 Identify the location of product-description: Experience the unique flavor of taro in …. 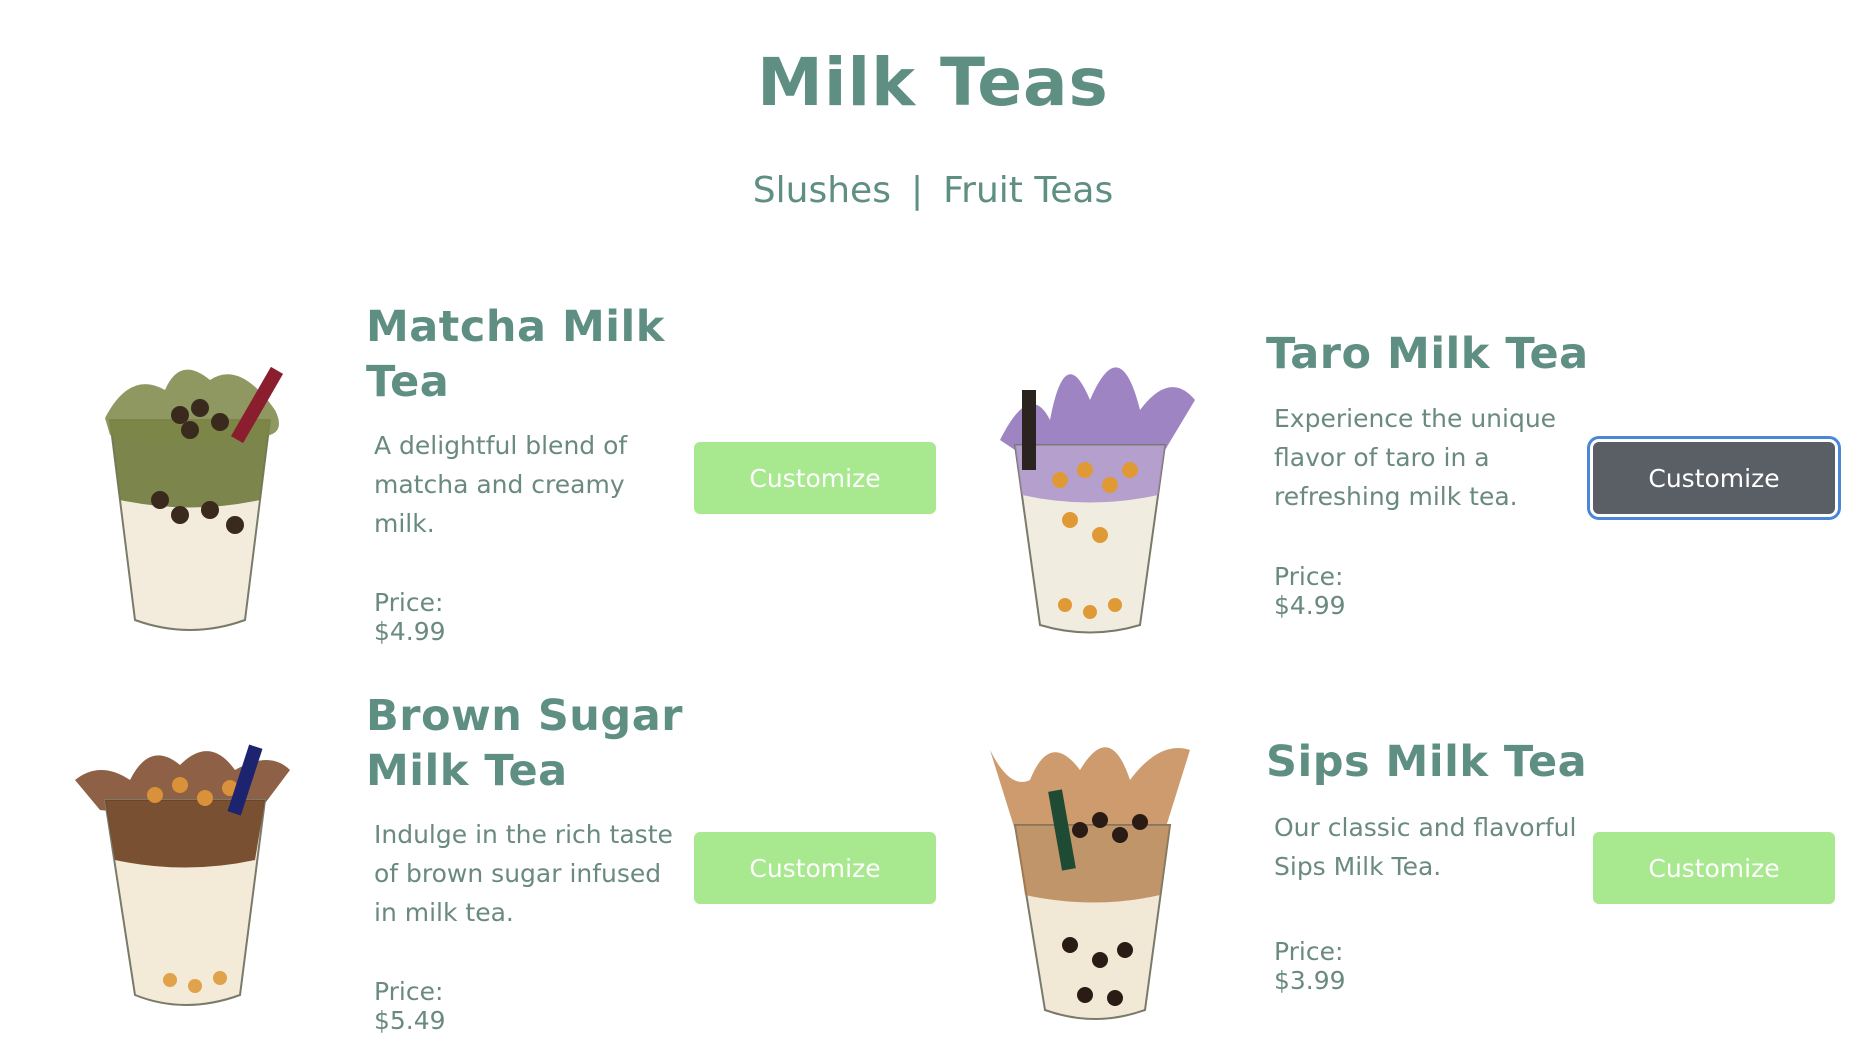
(1415, 457).